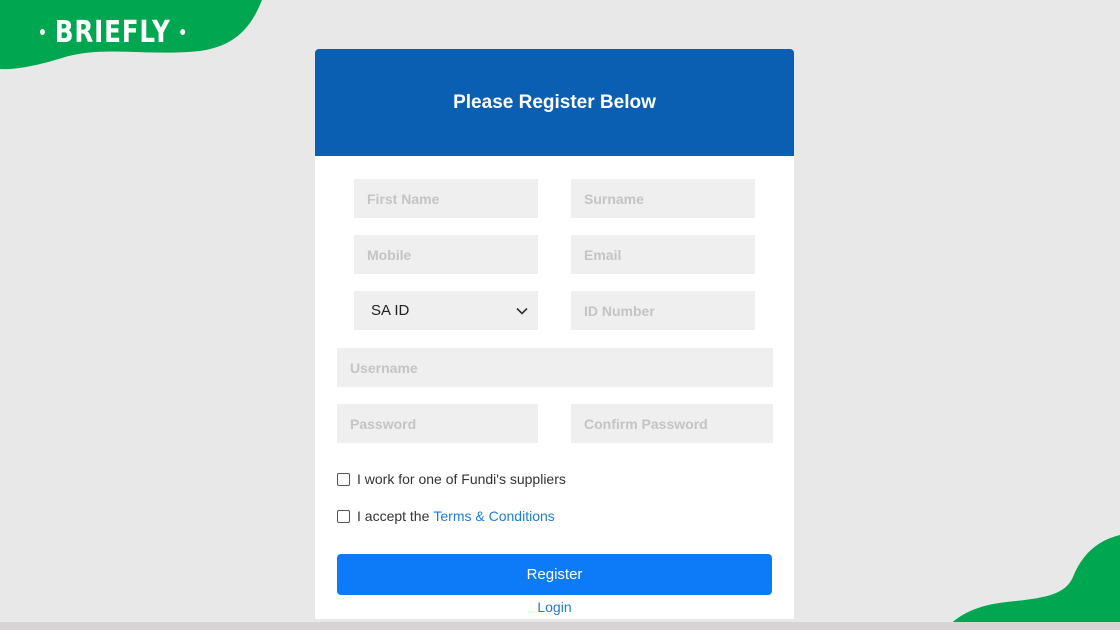 The width and height of the screenshot is (1120, 630). Describe the element at coordinates (554, 607) in the screenshot. I see `login-link: Login` at that location.